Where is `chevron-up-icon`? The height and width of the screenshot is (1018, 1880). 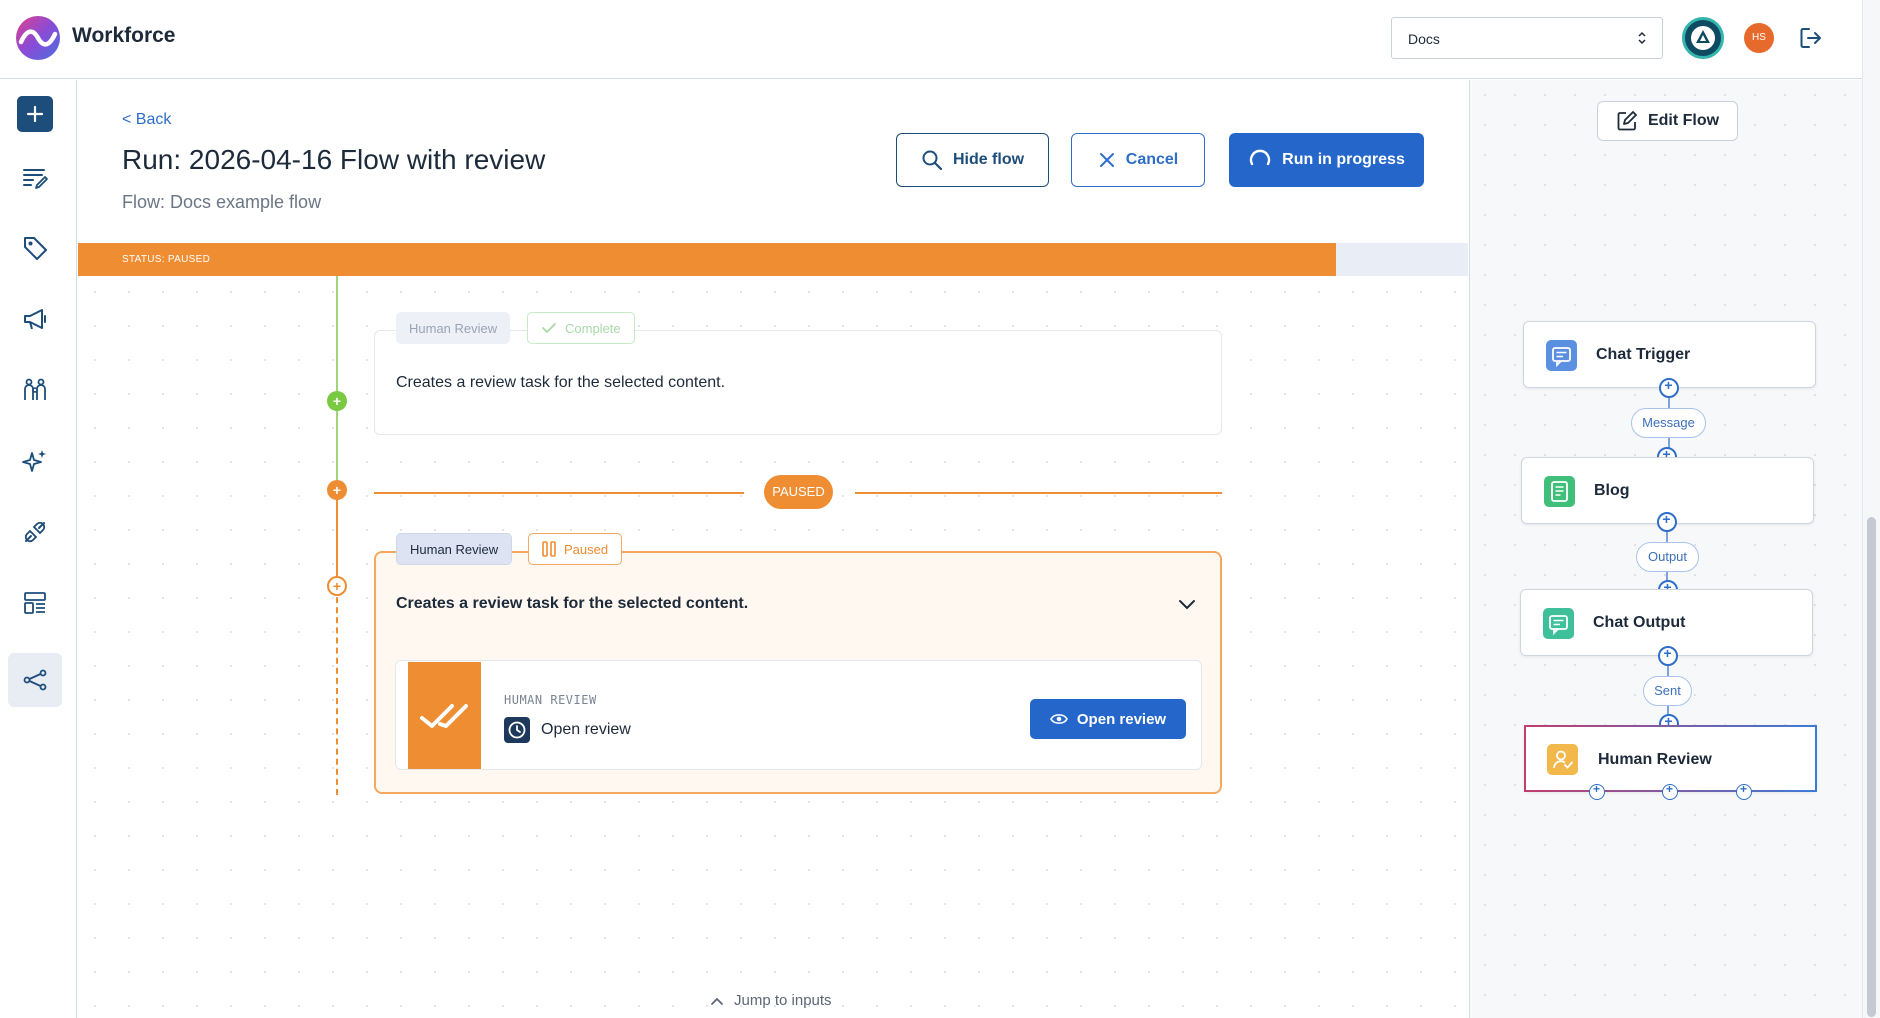 chevron-up-icon is located at coordinates (717, 1001).